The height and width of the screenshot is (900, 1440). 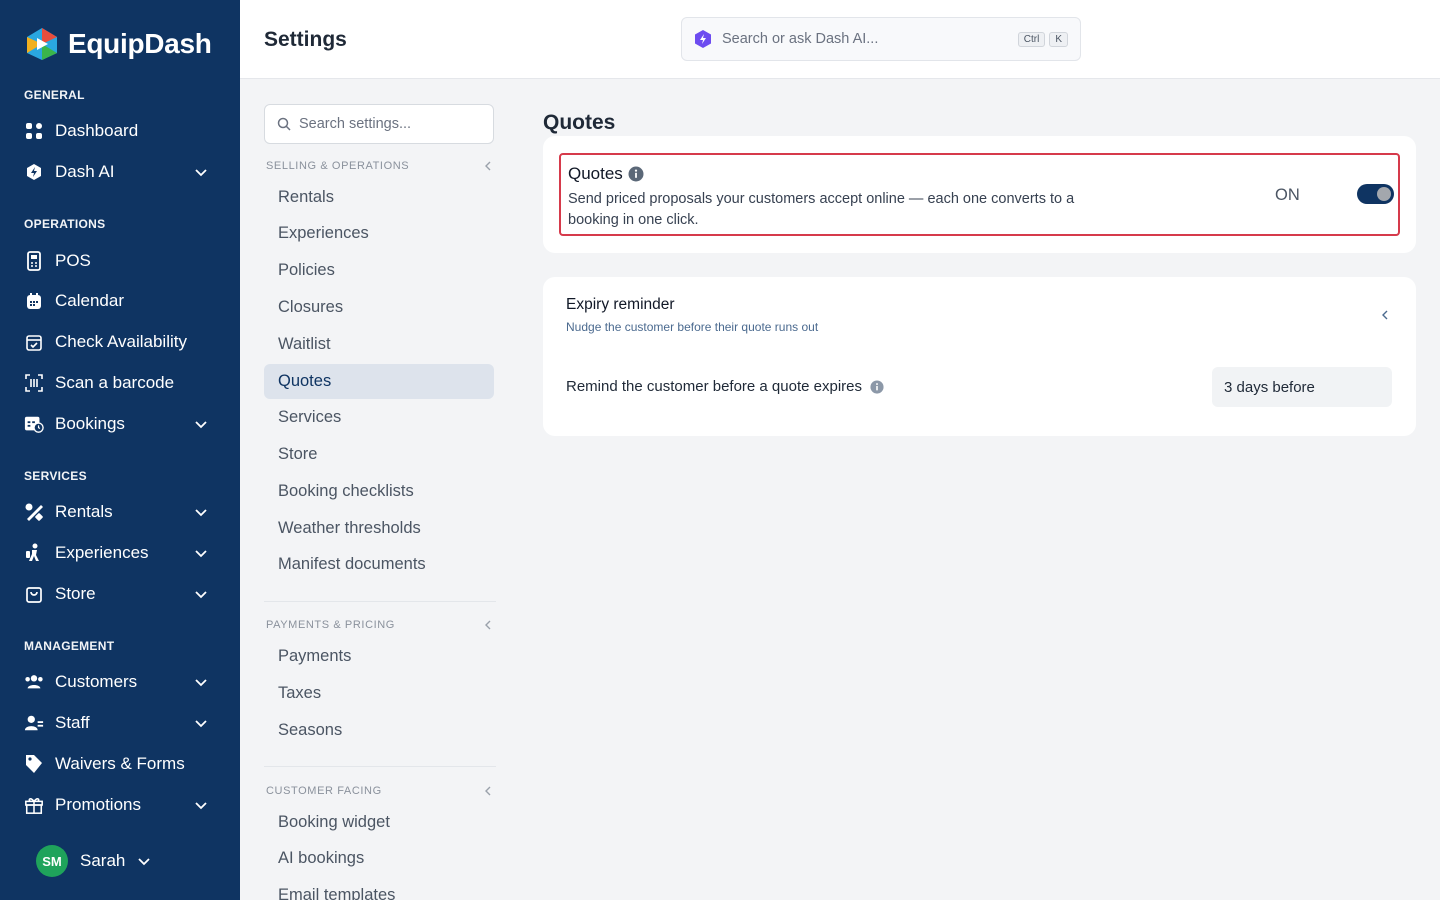 I want to click on sidebar-item-pos: POS, so click(x=120, y=261).